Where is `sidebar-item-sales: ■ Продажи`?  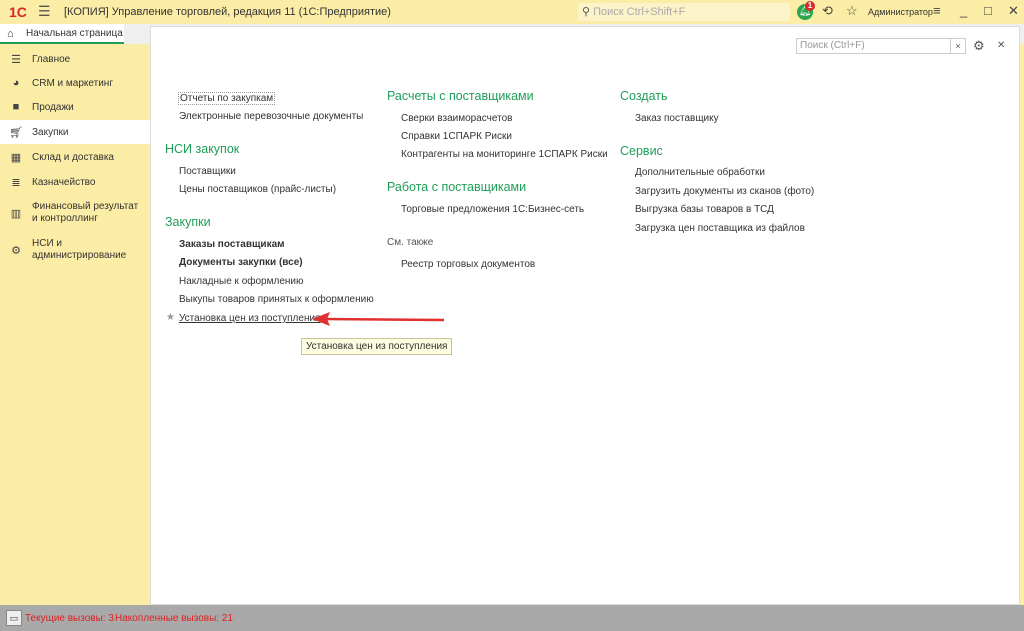
sidebar-item-sales: ■ Продажи is located at coordinates (75, 107).